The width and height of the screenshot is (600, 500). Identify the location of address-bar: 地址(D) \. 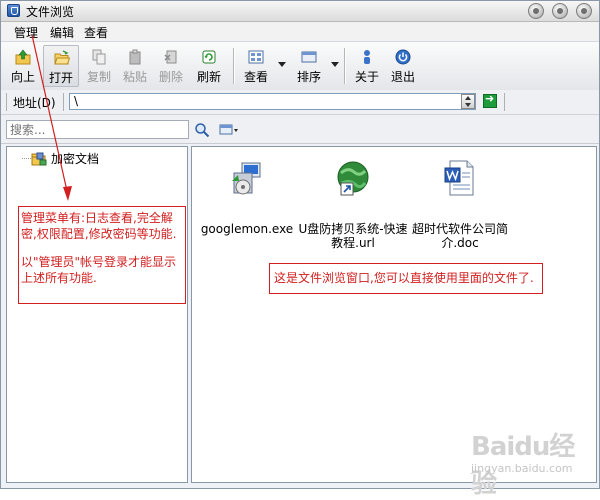
(300, 102).